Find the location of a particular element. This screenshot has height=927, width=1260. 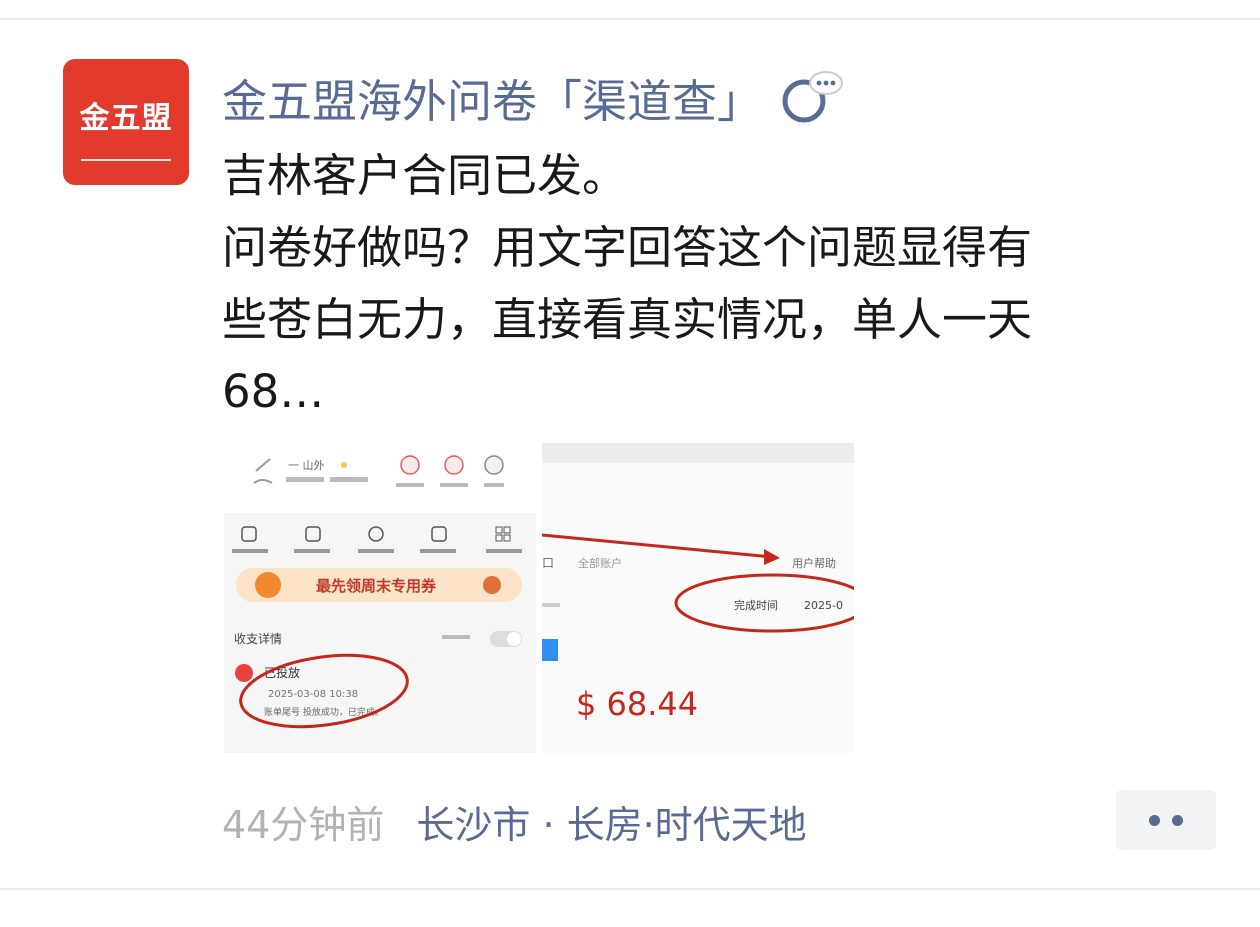

post-timestamp: 44分钟前 is located at coordinates (303, 824).